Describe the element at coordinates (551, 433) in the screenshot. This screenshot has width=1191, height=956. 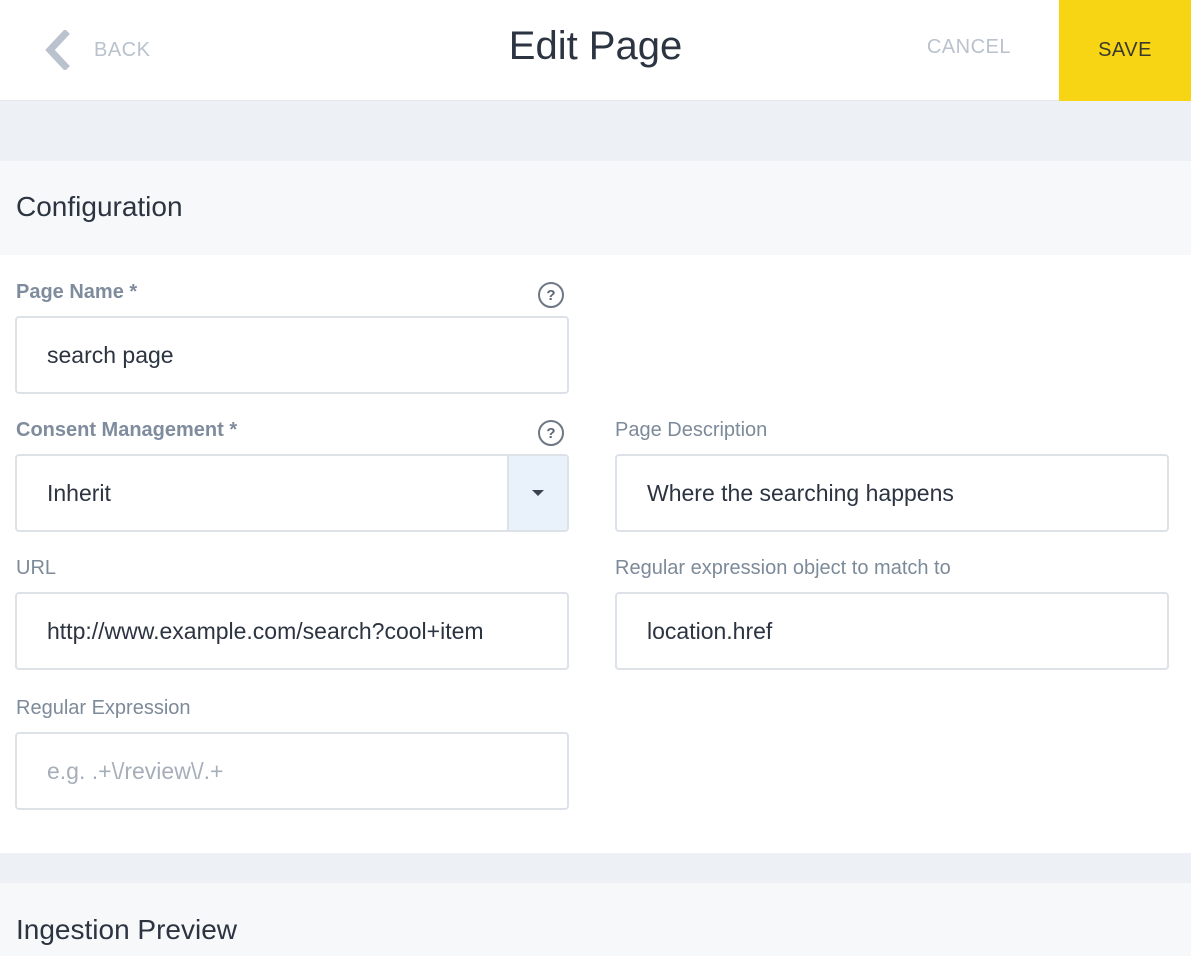
I see `consent-management-help-icon: ?` at that location.